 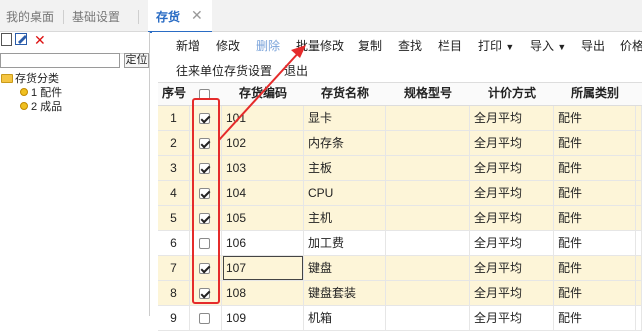 What do you see at coordinates (296, 70) in the screenshot?
I see `exit-button: 退出` at bounding box center [296, 70].